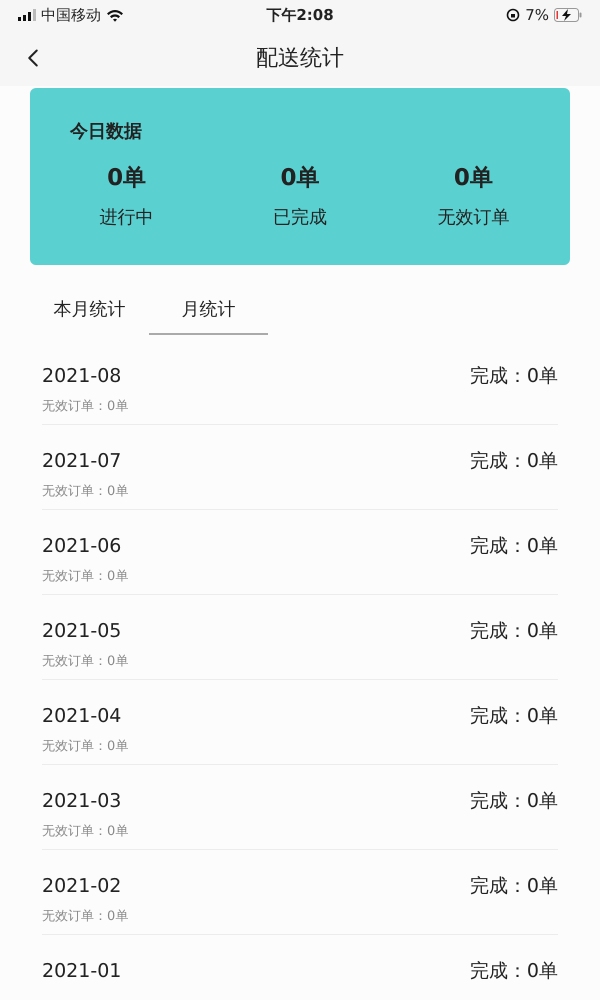  What do you see at coordinates (82, 376) in the screenshot?
I see `month-label: 2021-08` at bounding box center [82, 376].